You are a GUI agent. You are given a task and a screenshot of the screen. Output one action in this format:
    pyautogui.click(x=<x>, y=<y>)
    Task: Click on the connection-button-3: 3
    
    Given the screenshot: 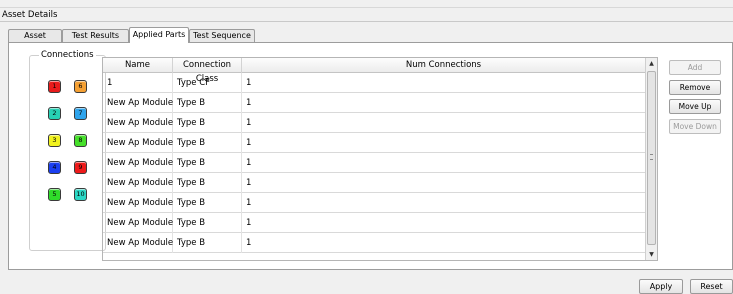 What is the action you would take?
    pyautogui.click(x=54, y=140)
    